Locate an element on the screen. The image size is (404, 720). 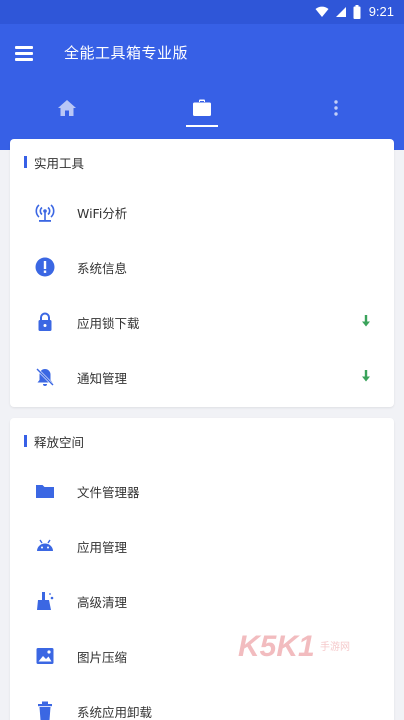
android-icon is located at coordinates (45, 546).